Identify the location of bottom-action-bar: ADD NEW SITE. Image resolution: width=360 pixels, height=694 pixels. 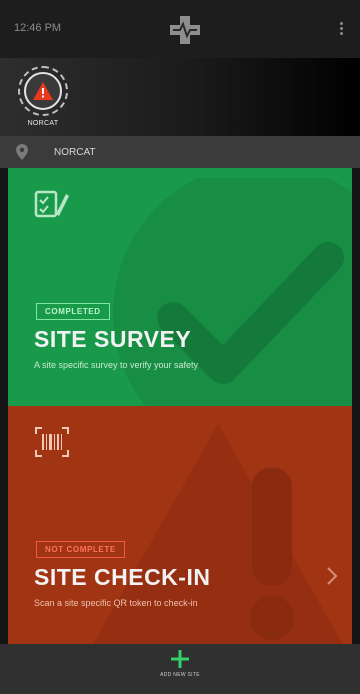
(180, 669).